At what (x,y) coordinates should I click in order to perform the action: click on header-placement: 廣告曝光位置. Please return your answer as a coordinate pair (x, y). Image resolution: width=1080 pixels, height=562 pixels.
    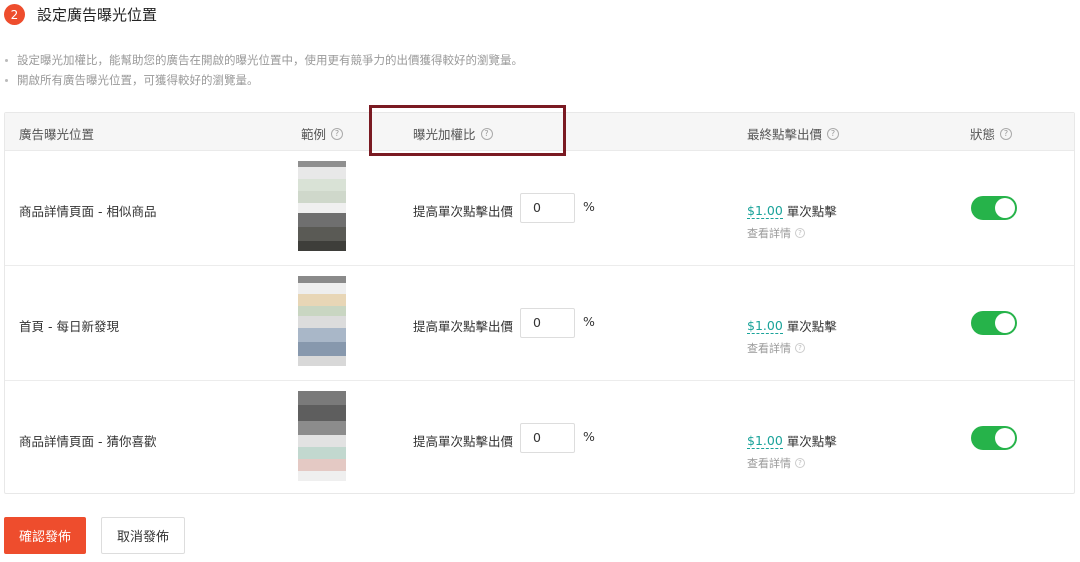
    Looking at the image, I should click on (56, 133).